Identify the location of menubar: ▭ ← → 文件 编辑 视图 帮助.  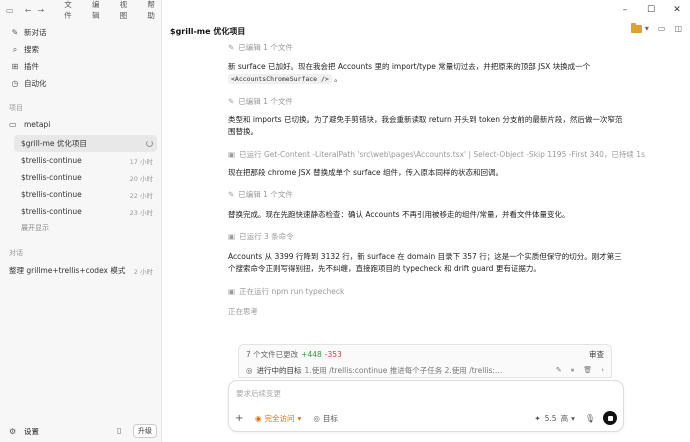
(83, 10).